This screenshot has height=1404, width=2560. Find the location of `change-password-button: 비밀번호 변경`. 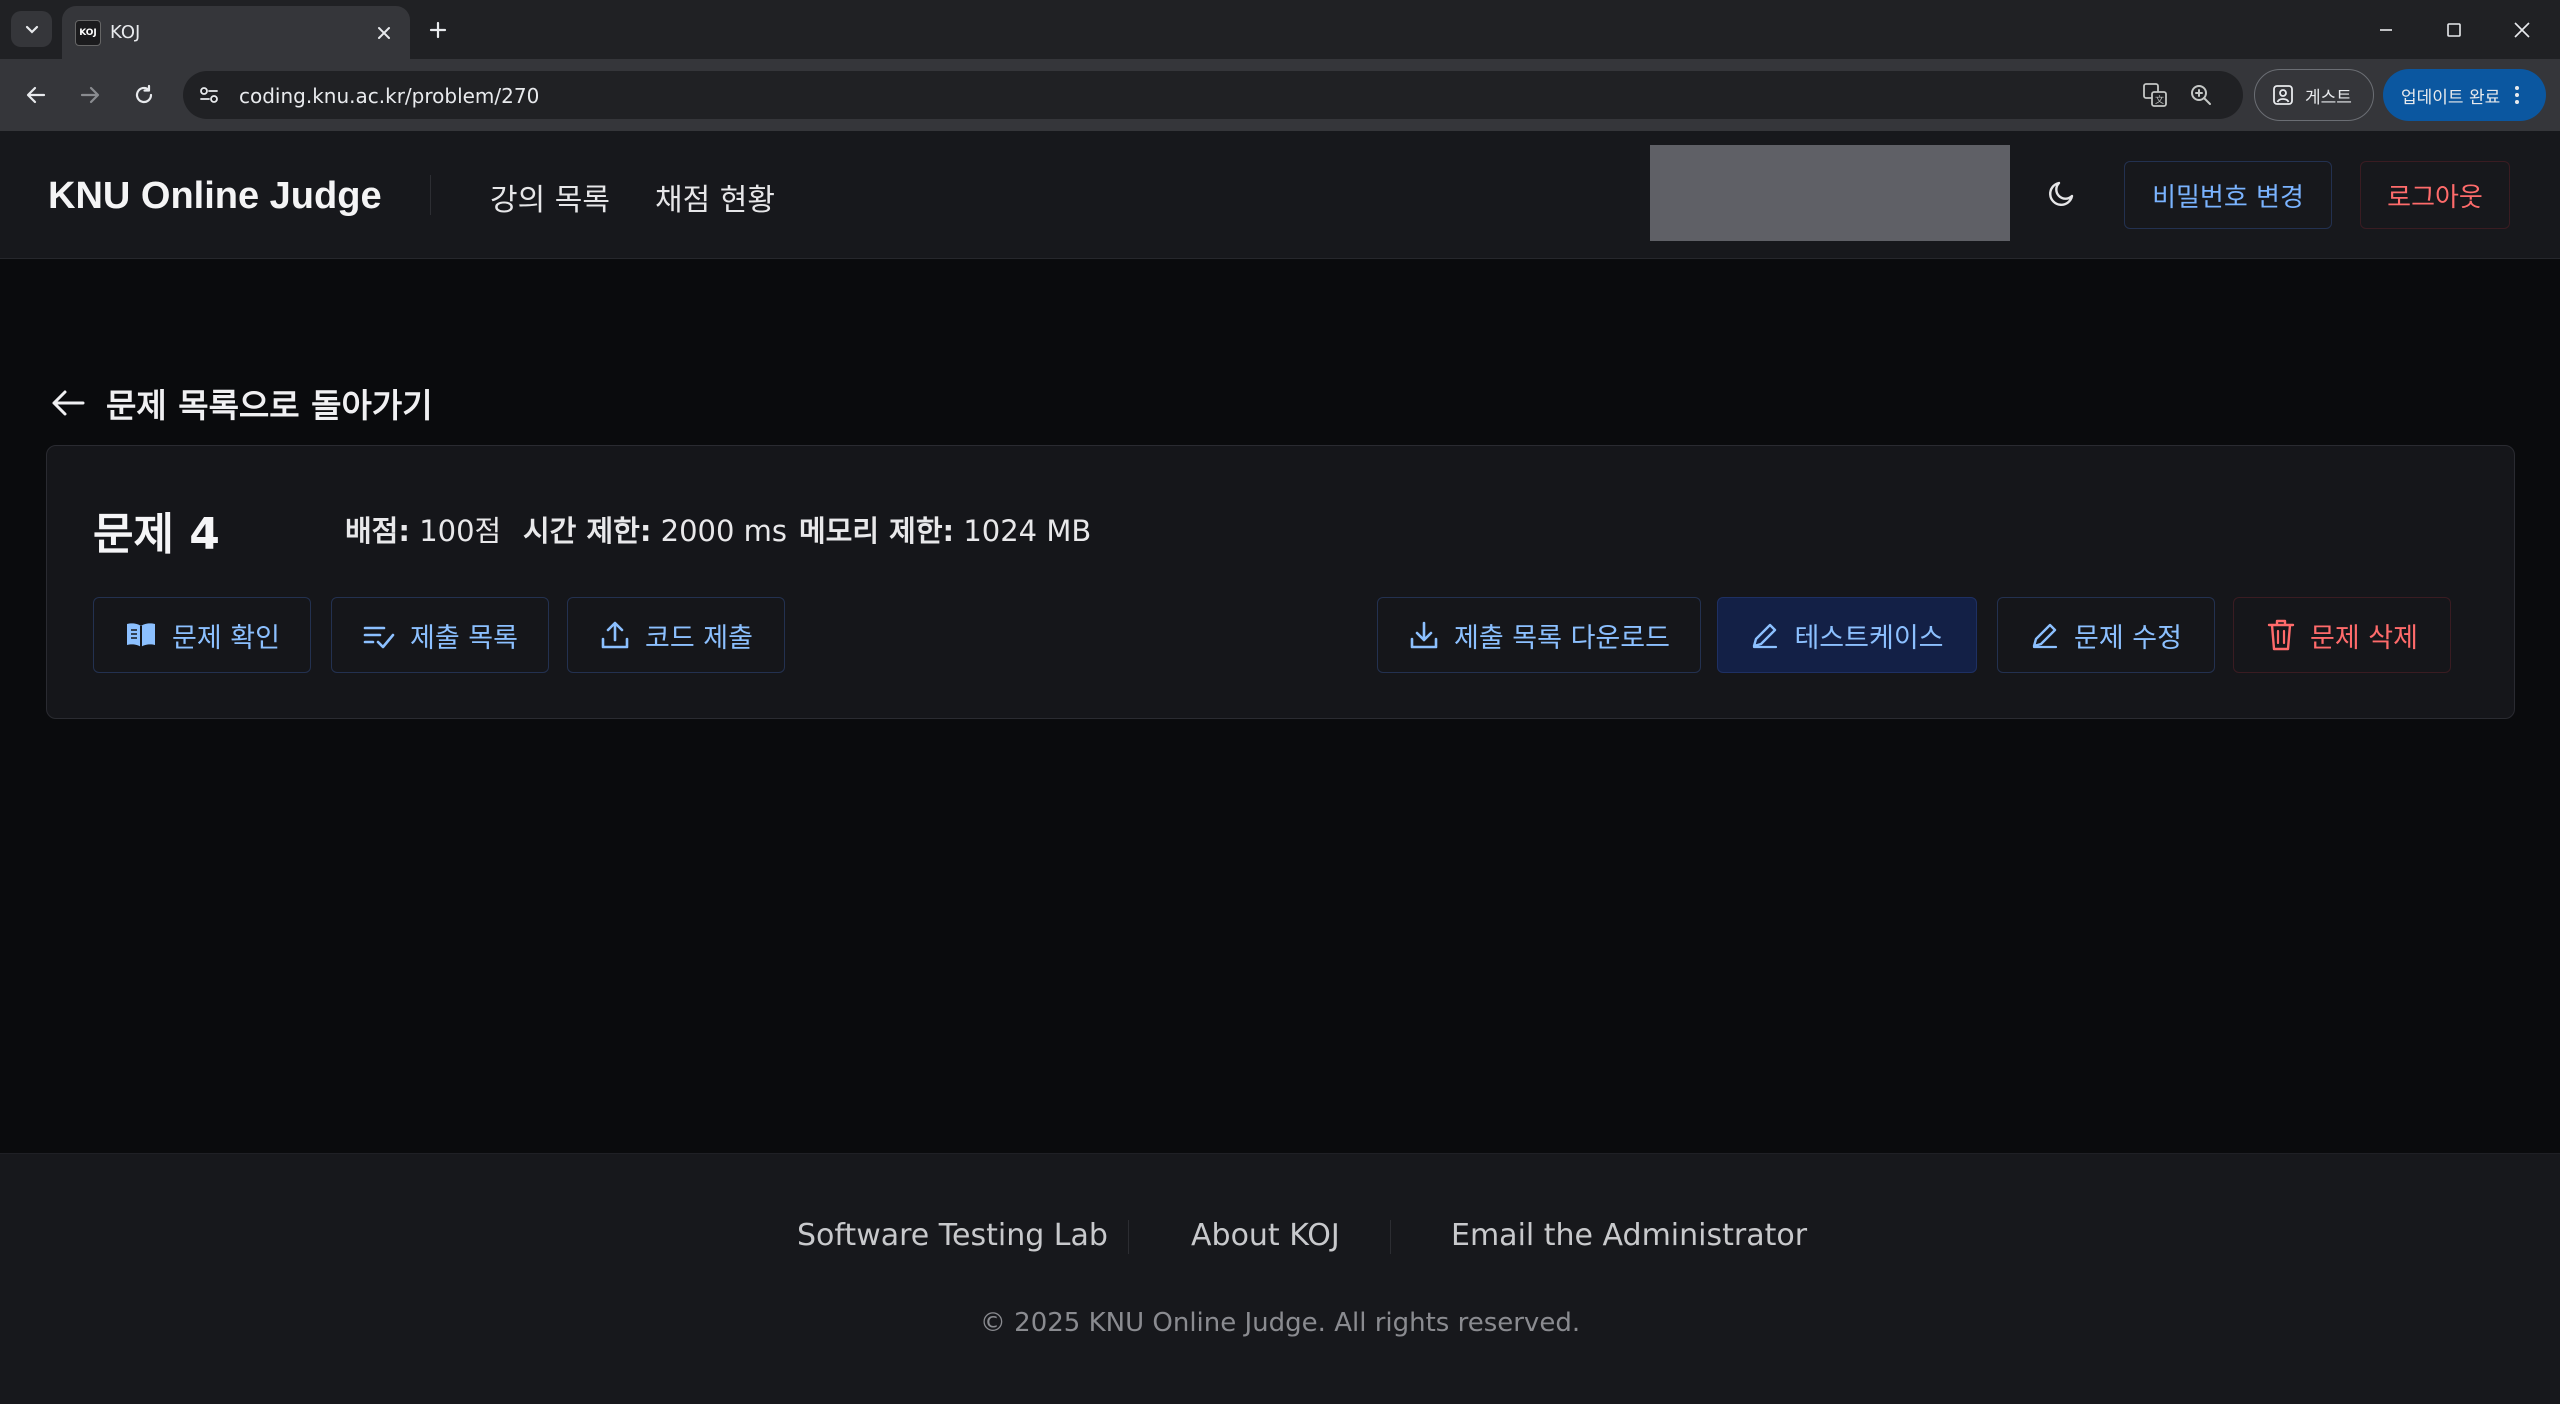

change-password-button: 비밀번호 변경 is located at coordinates (2228, 195).